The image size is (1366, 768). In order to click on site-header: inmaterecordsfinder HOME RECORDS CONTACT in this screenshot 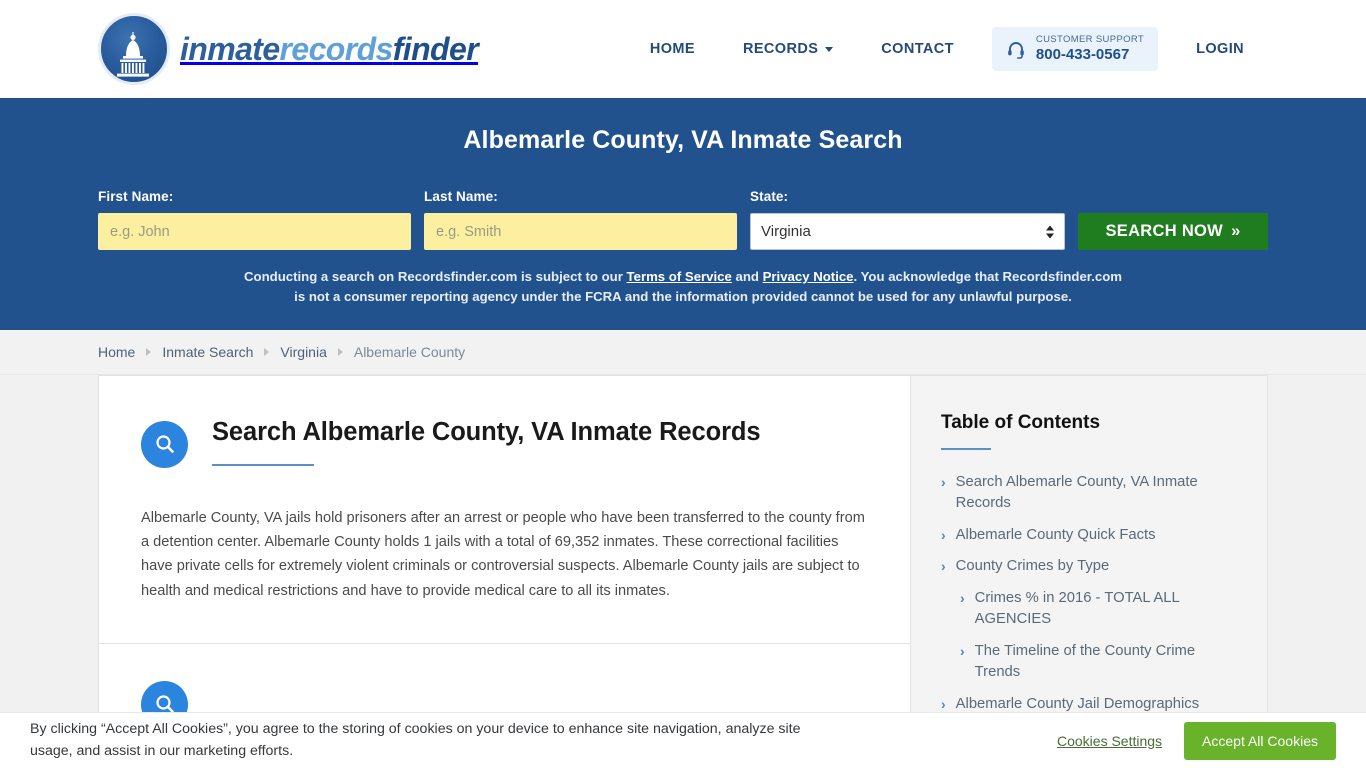, I will do `click(683, 49)`.